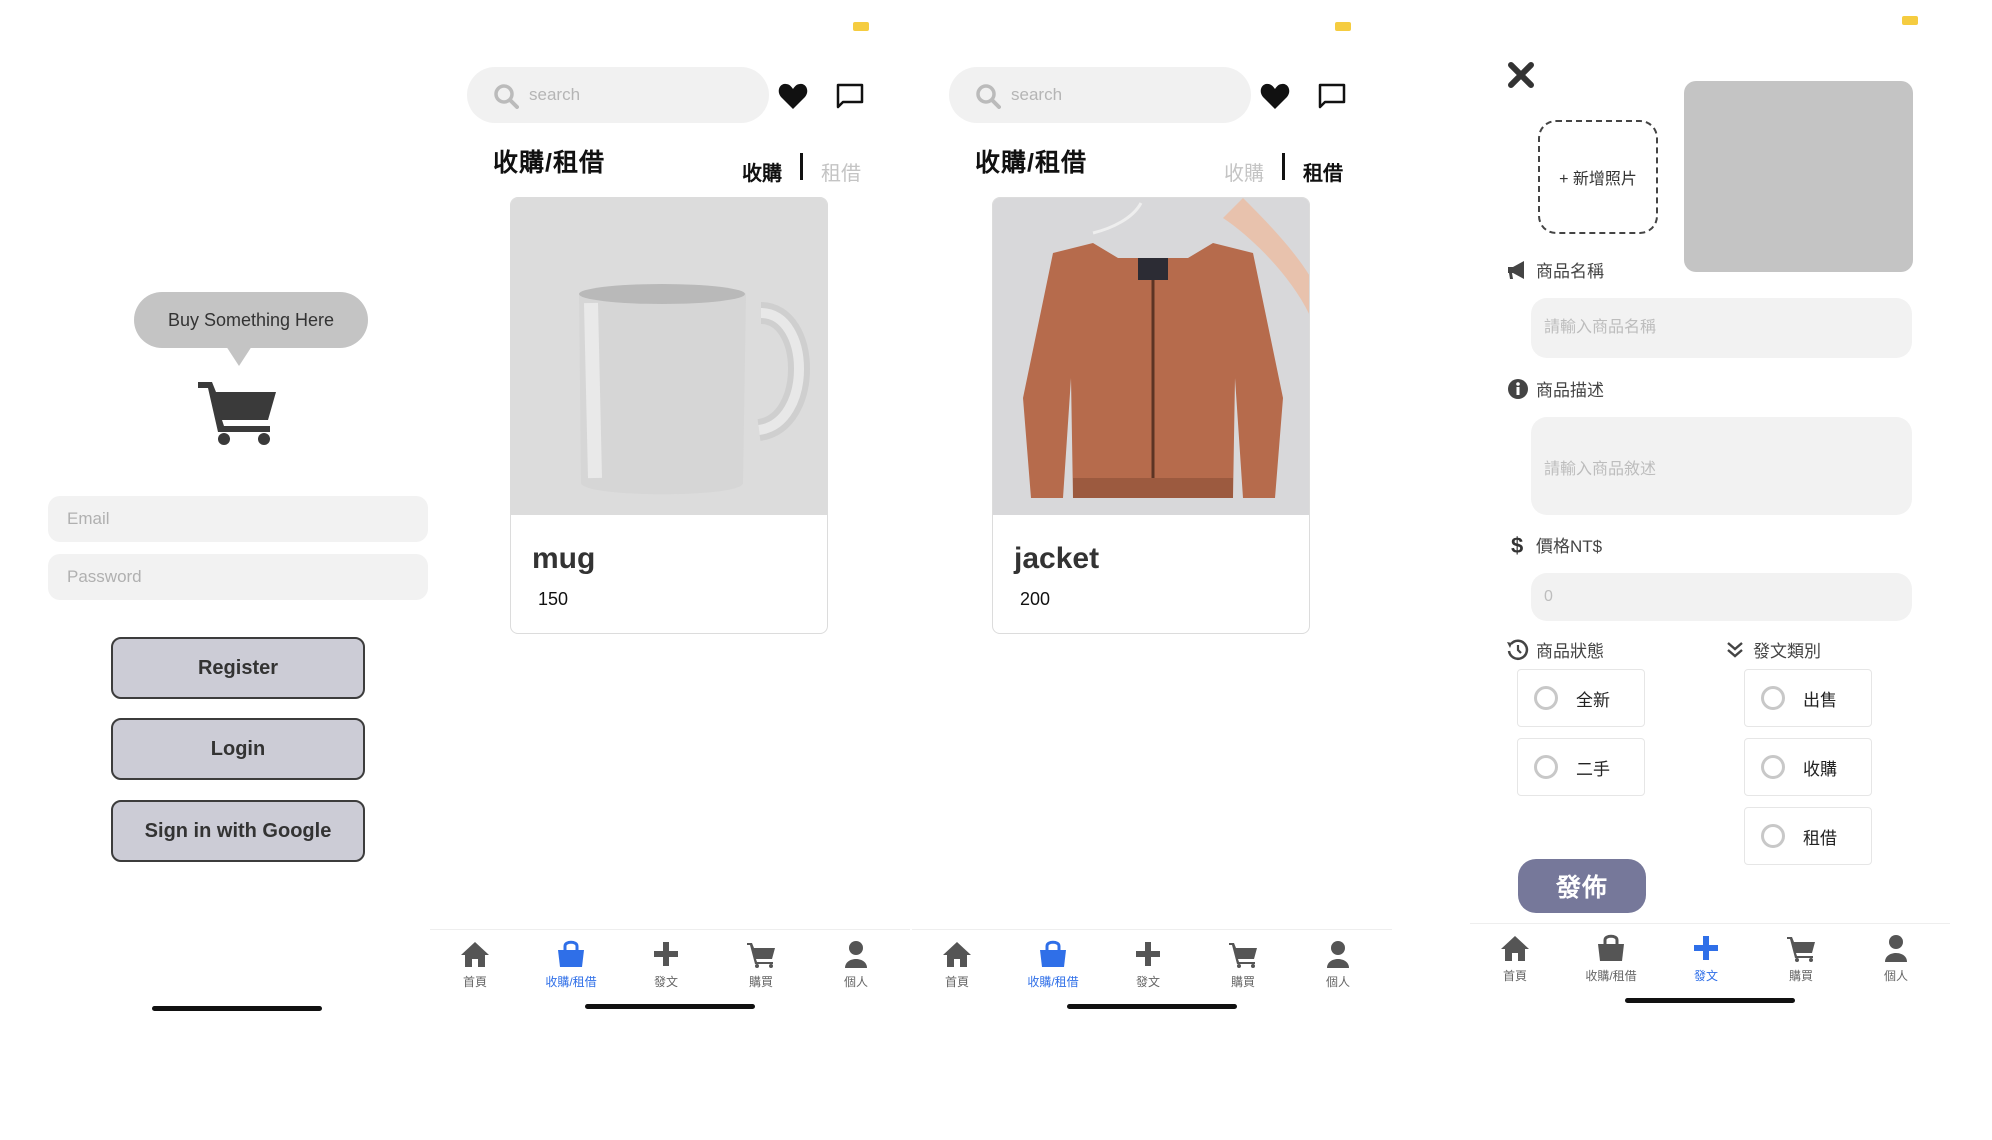  I want to click on name-label: 商品名稱, so click(1555, 269).